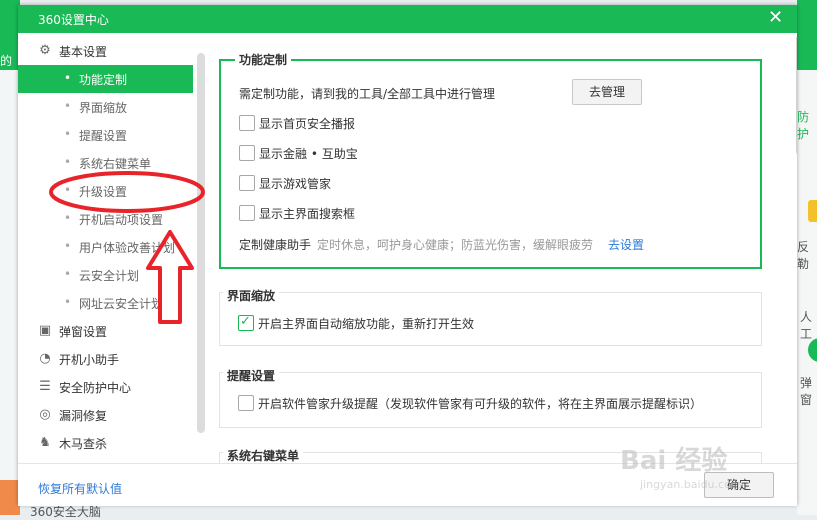  What do you see at coordinates (83, 52) in the screenshot?
I see `sidebar-group-label: 基本设置` at bounding box center [83, 52].